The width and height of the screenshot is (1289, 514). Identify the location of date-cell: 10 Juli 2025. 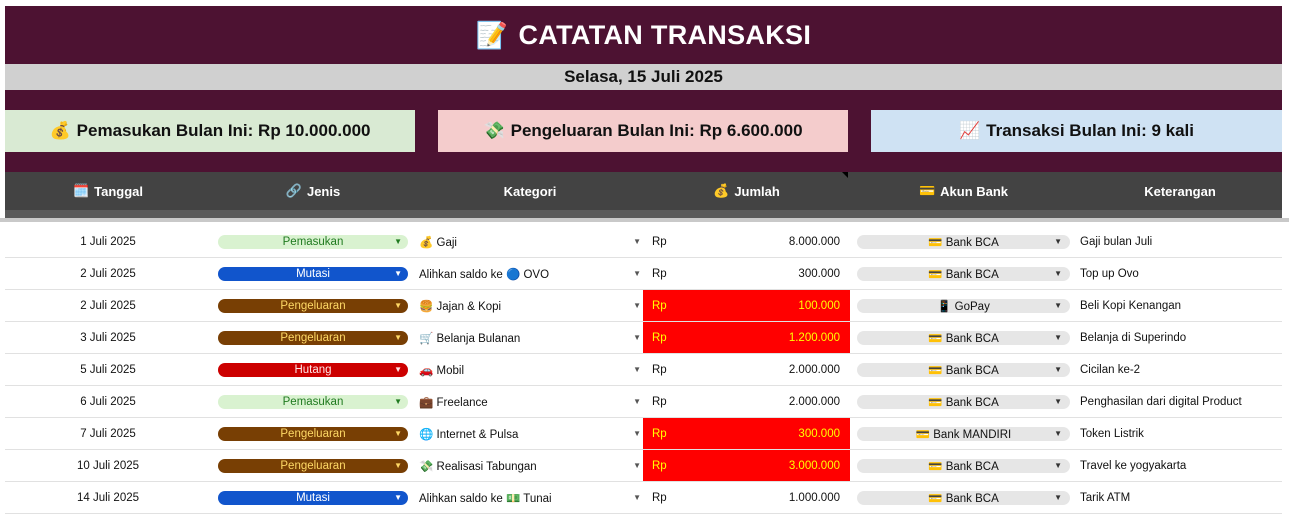
(108, 465).